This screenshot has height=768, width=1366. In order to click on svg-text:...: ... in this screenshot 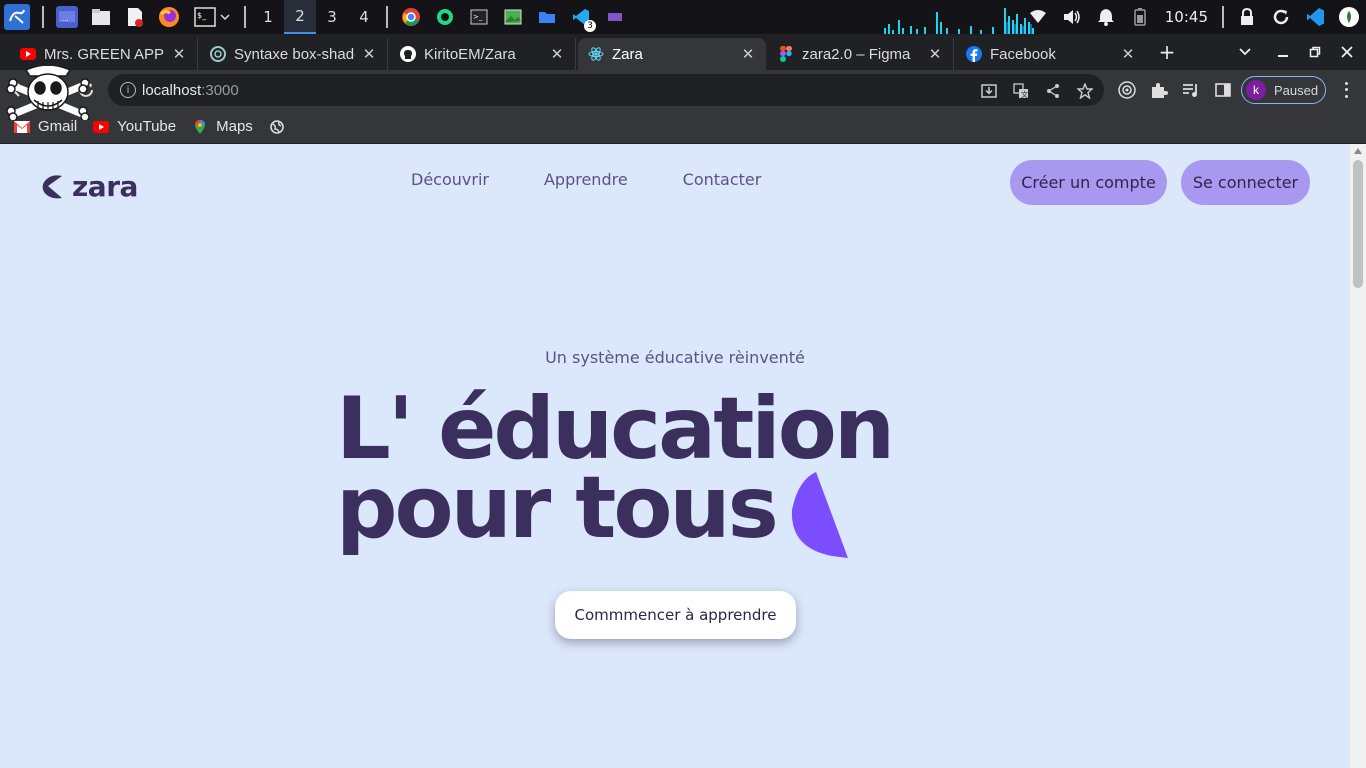, I will do `click(65, 19)`.